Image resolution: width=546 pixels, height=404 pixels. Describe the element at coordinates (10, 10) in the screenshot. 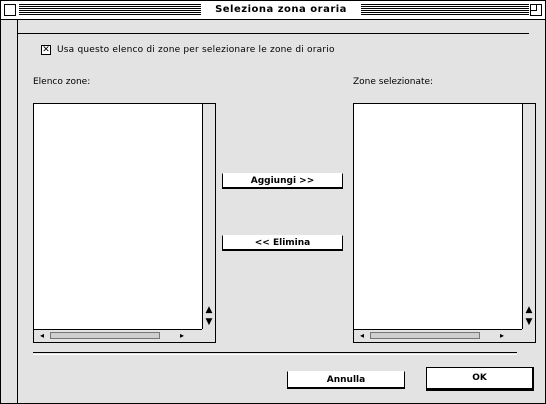

I see `close-box-icon` at that location.